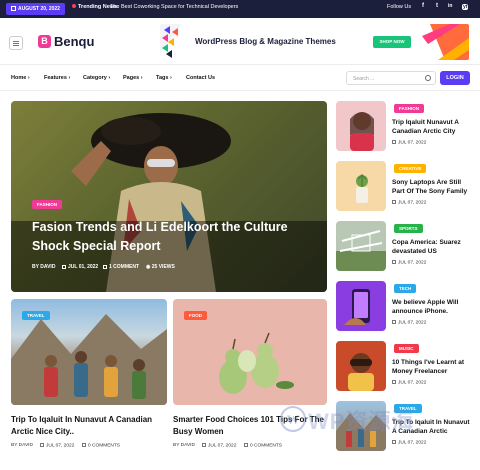 This screenshot has width=480, height=470. Describe the element at coordinates (265, 41) in the screenshot. I see `banner-headline: WordPress Blog & Magazine Themes` at that location.